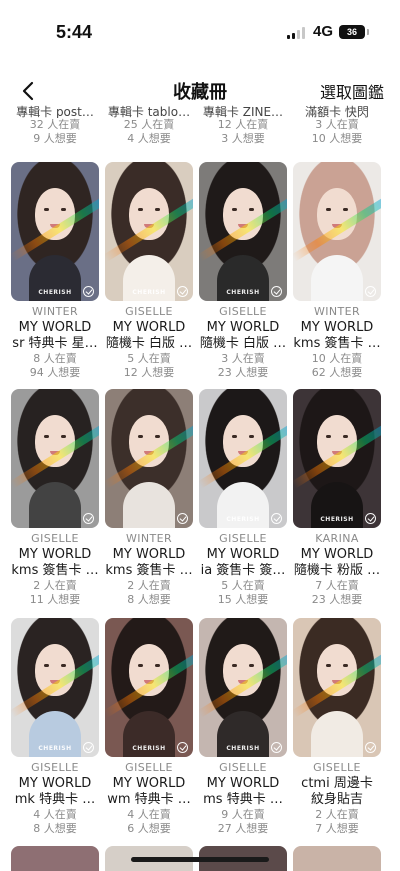 Image resolution: width=400 pixels, height=871 pixels. Describe the element at coordinates (243, 798) in the screenshot. I see `card-meta: GISELLE MY WORLD ms 特典卡 … 9 人在賣 27 人想要` at that location.